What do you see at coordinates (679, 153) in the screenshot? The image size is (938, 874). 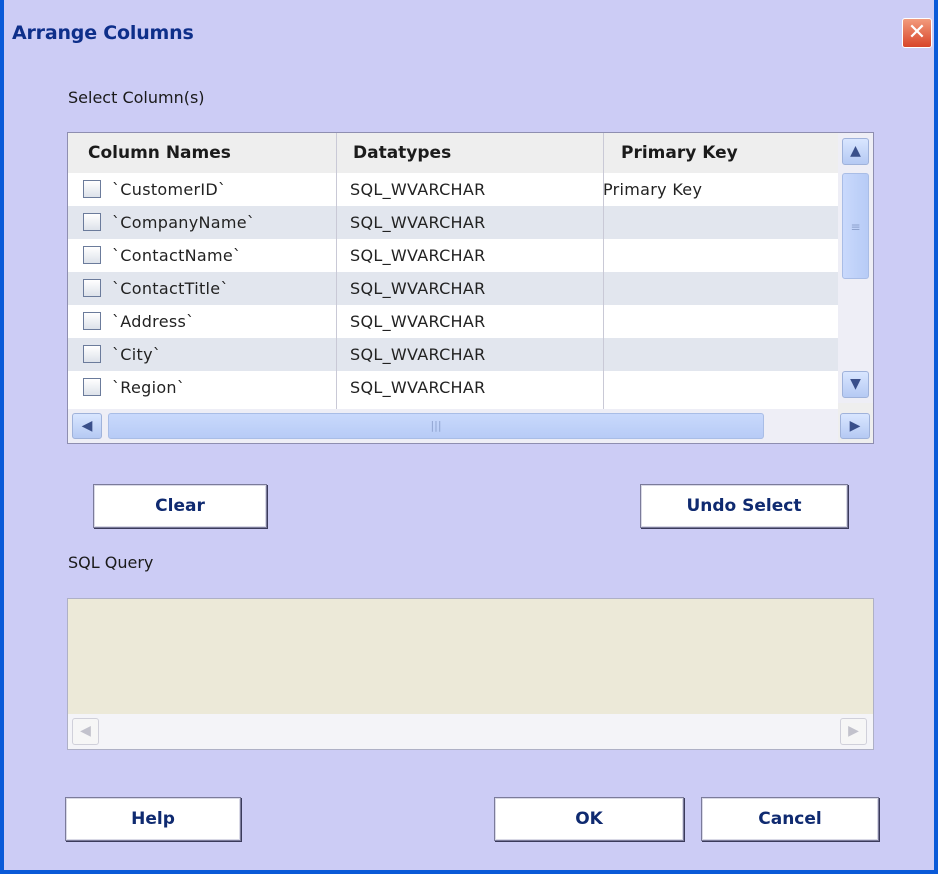 I see `header-primary-key: Primary Key` at bounding box center [679, 153].